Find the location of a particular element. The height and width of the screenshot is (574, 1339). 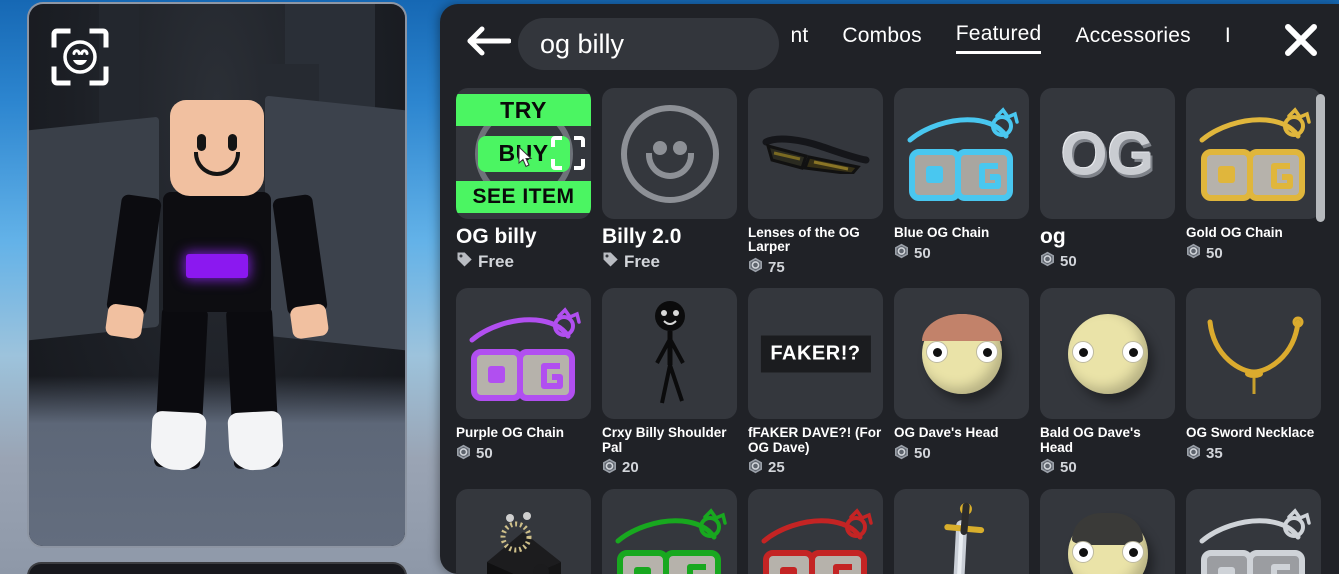

catalog-tabs: ecent Combos Featured Accessories I is located at coordinates (1037, 38).